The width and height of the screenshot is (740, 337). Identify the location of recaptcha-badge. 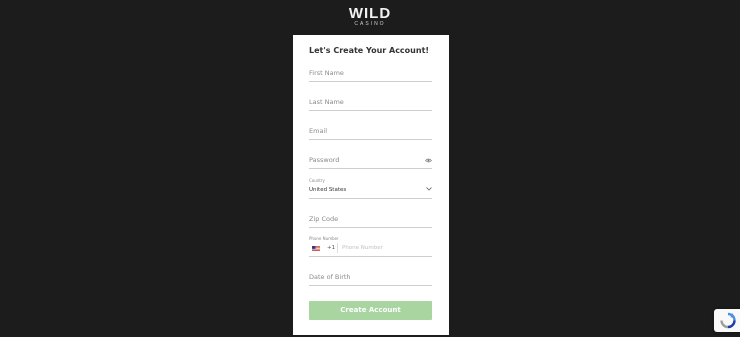
(727, 320).